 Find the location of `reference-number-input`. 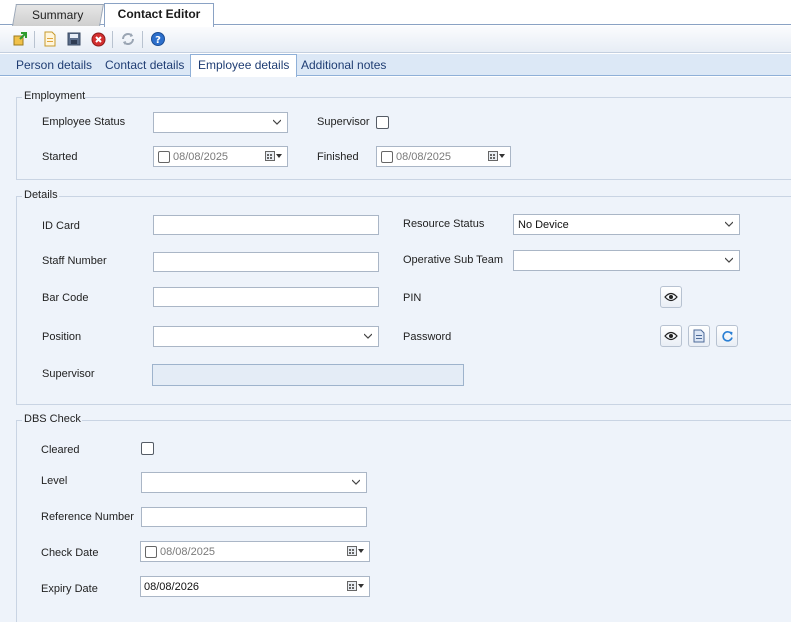

reference-number-input is located at coordinates (254, 517).